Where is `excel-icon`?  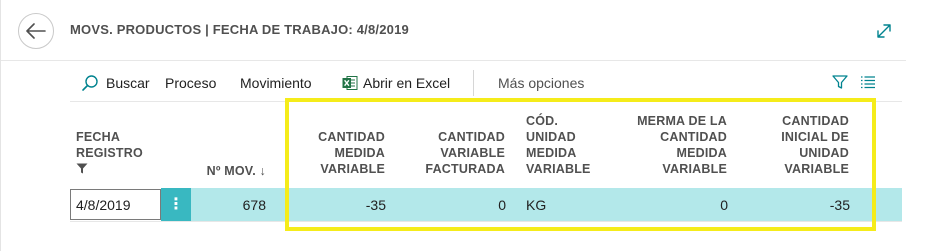 excel-icon is located at coordinates (350, 83).